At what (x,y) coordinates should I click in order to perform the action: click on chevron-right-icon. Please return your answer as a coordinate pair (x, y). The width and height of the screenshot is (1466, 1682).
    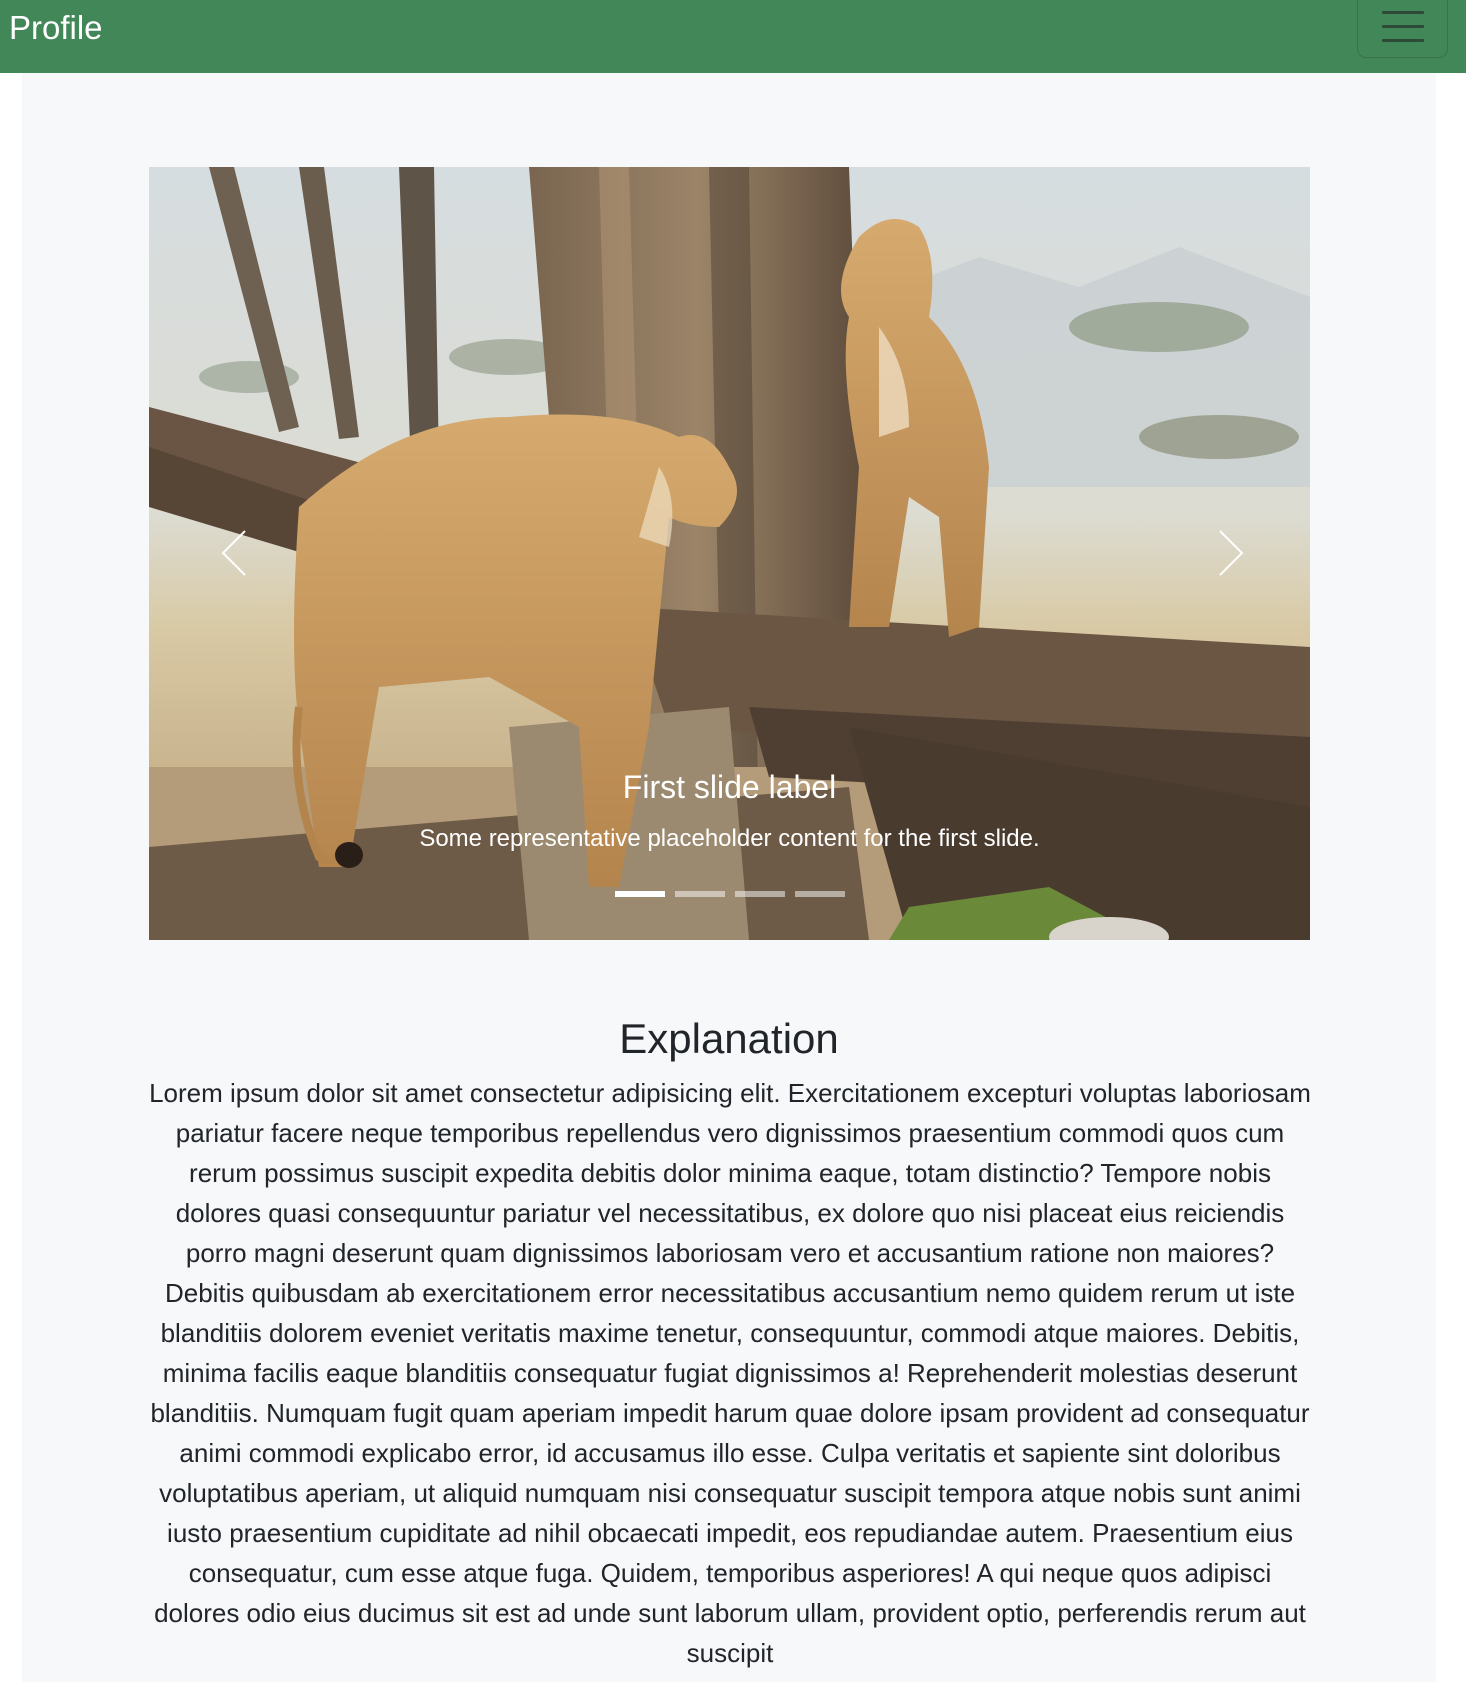
    Looking at the image, I should click on (1231, 553).